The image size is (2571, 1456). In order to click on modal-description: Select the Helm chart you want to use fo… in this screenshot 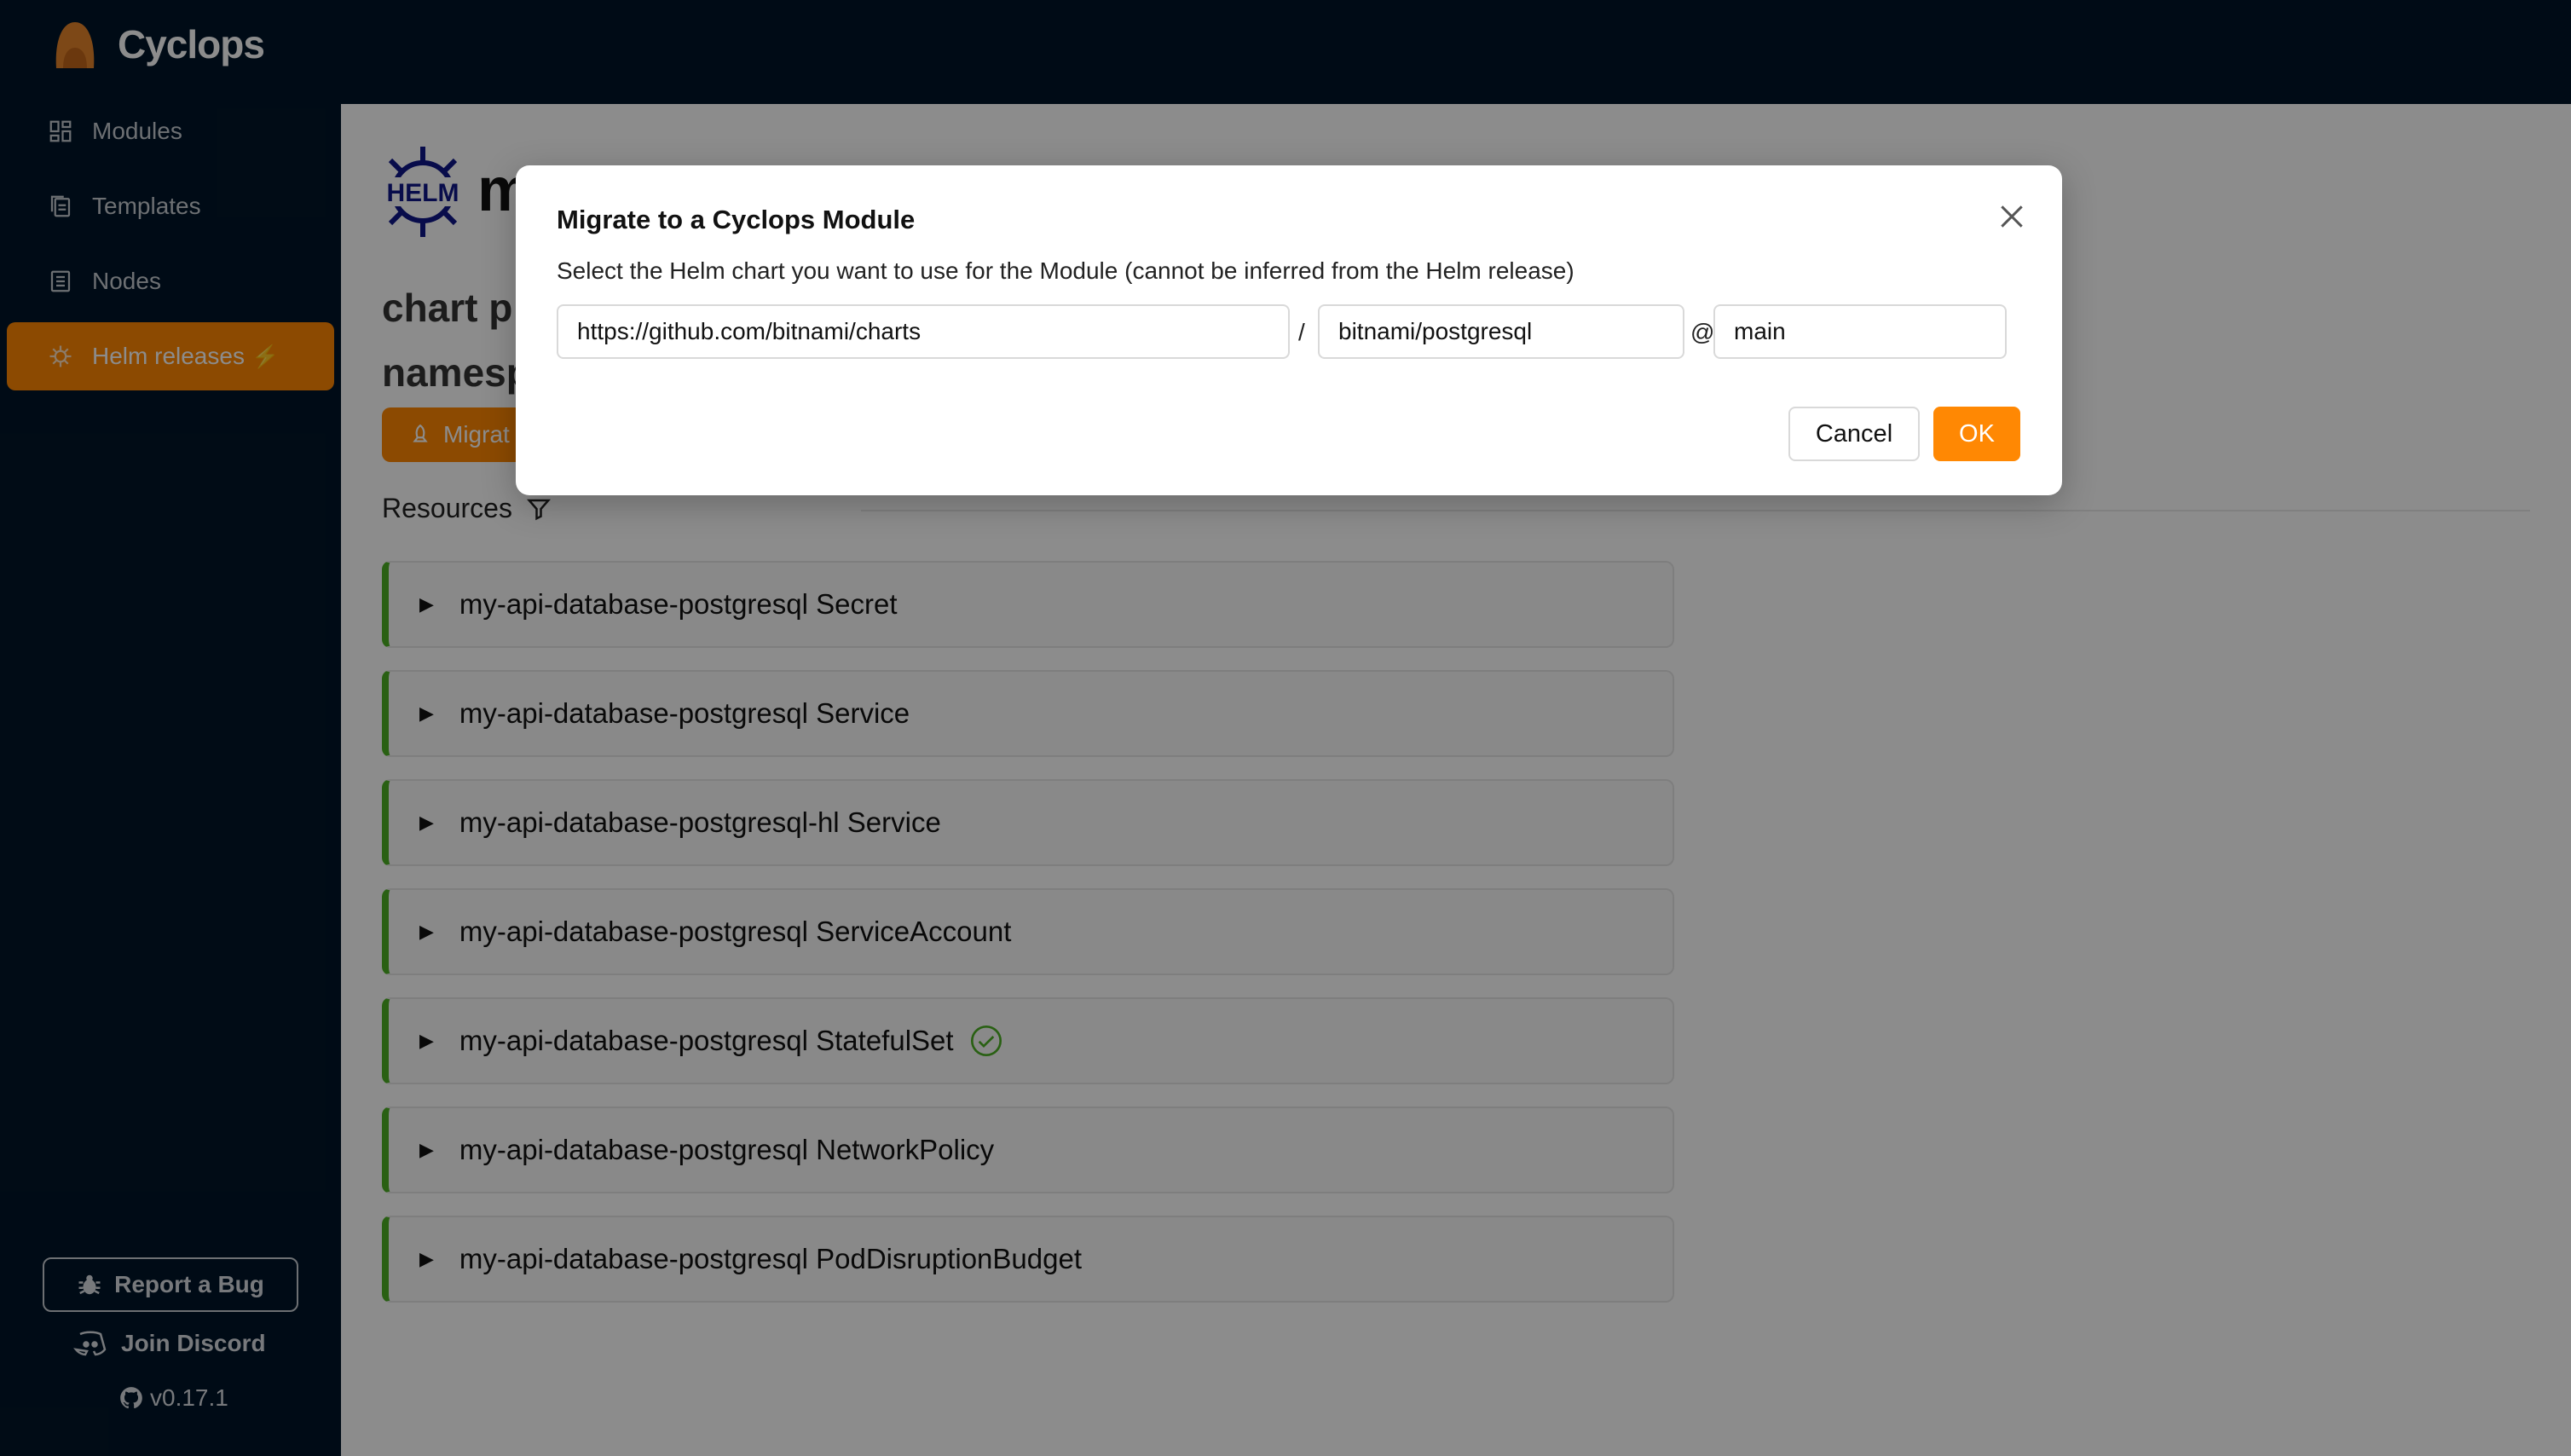, I will do `click(1065, 270)`.